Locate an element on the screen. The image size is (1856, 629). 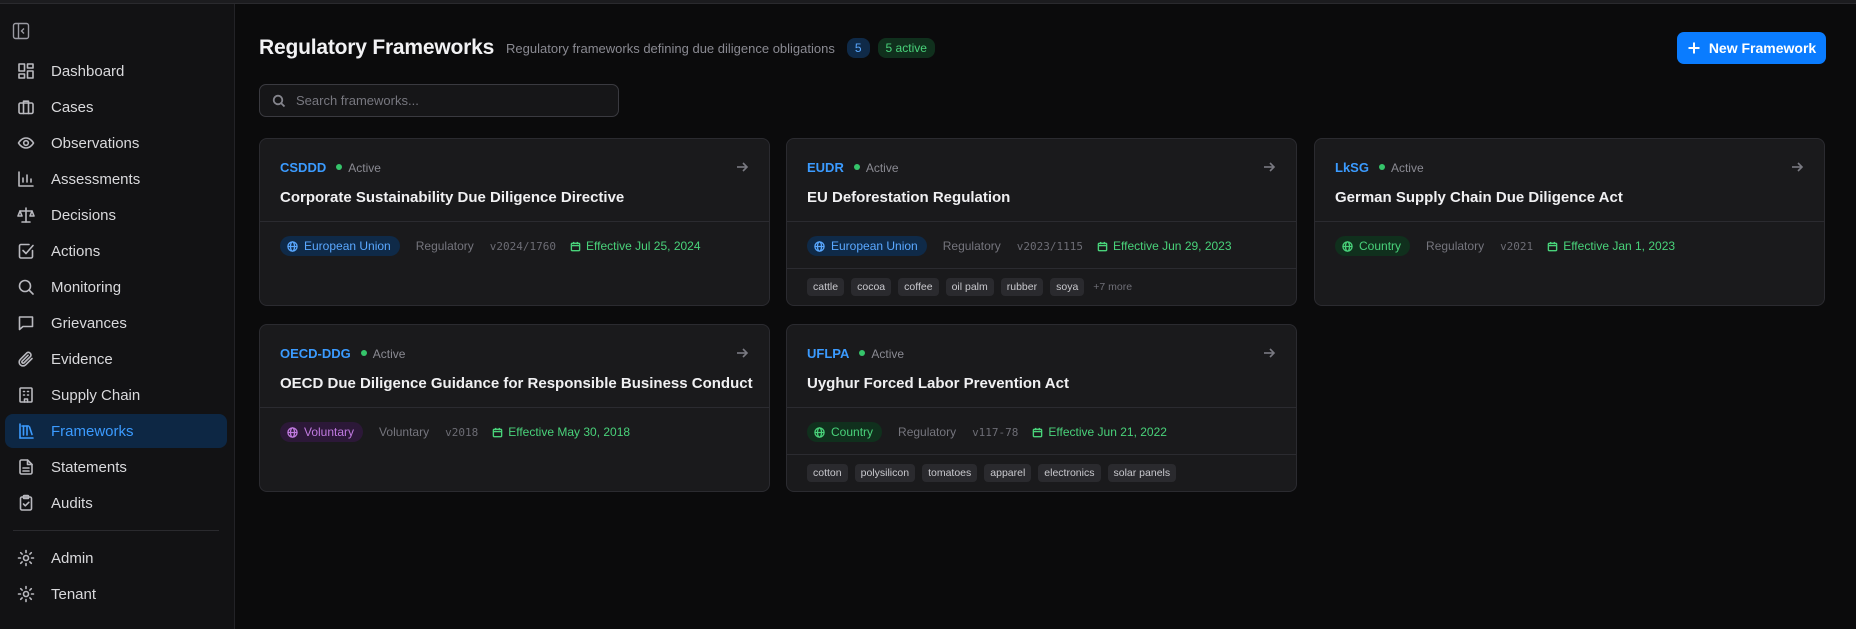
framework-name: EU Deforestation Regulation is located at coordinates (909, 197).